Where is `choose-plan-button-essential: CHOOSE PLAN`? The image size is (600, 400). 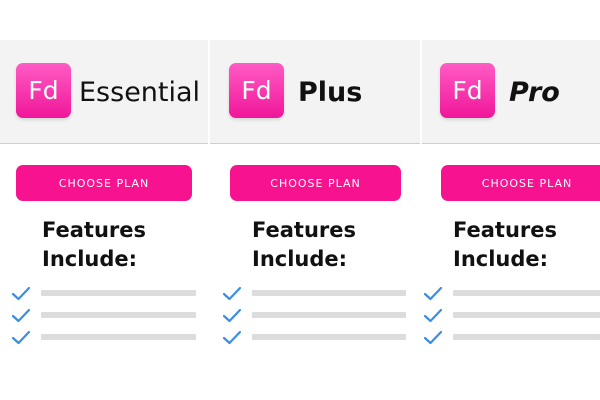 choose-plan-button-essential: CHOOSE PLAN is located at coordinates (104, 183).